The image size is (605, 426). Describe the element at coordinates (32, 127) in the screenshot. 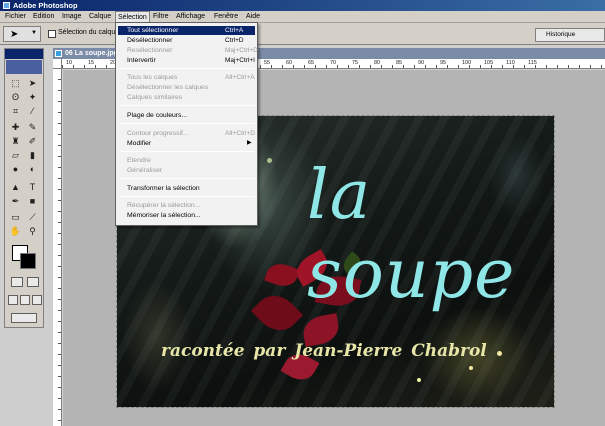

I see `brush-icon: ✎` at that location.